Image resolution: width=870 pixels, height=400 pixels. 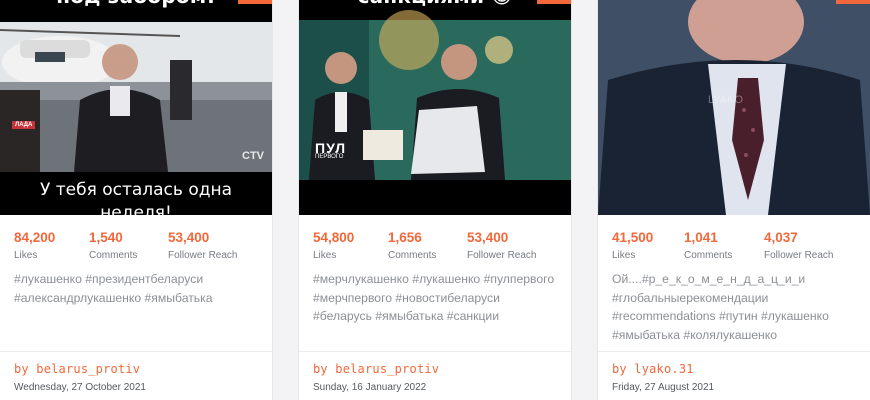 What do you see at coordinates (35, 237) in the screenshot?
I see `likes-count: 84,200` at bounding box center [35, 237].